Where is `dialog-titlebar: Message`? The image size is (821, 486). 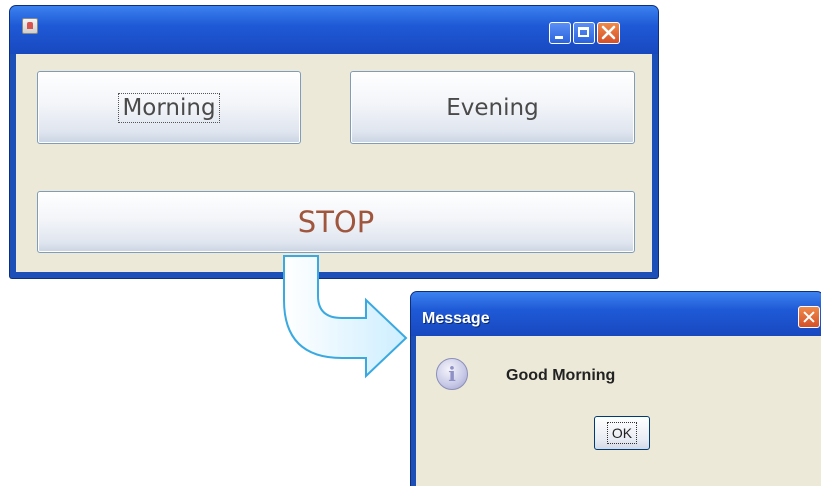 dialog-titlebar: Message is located at coordinates (616, 314).